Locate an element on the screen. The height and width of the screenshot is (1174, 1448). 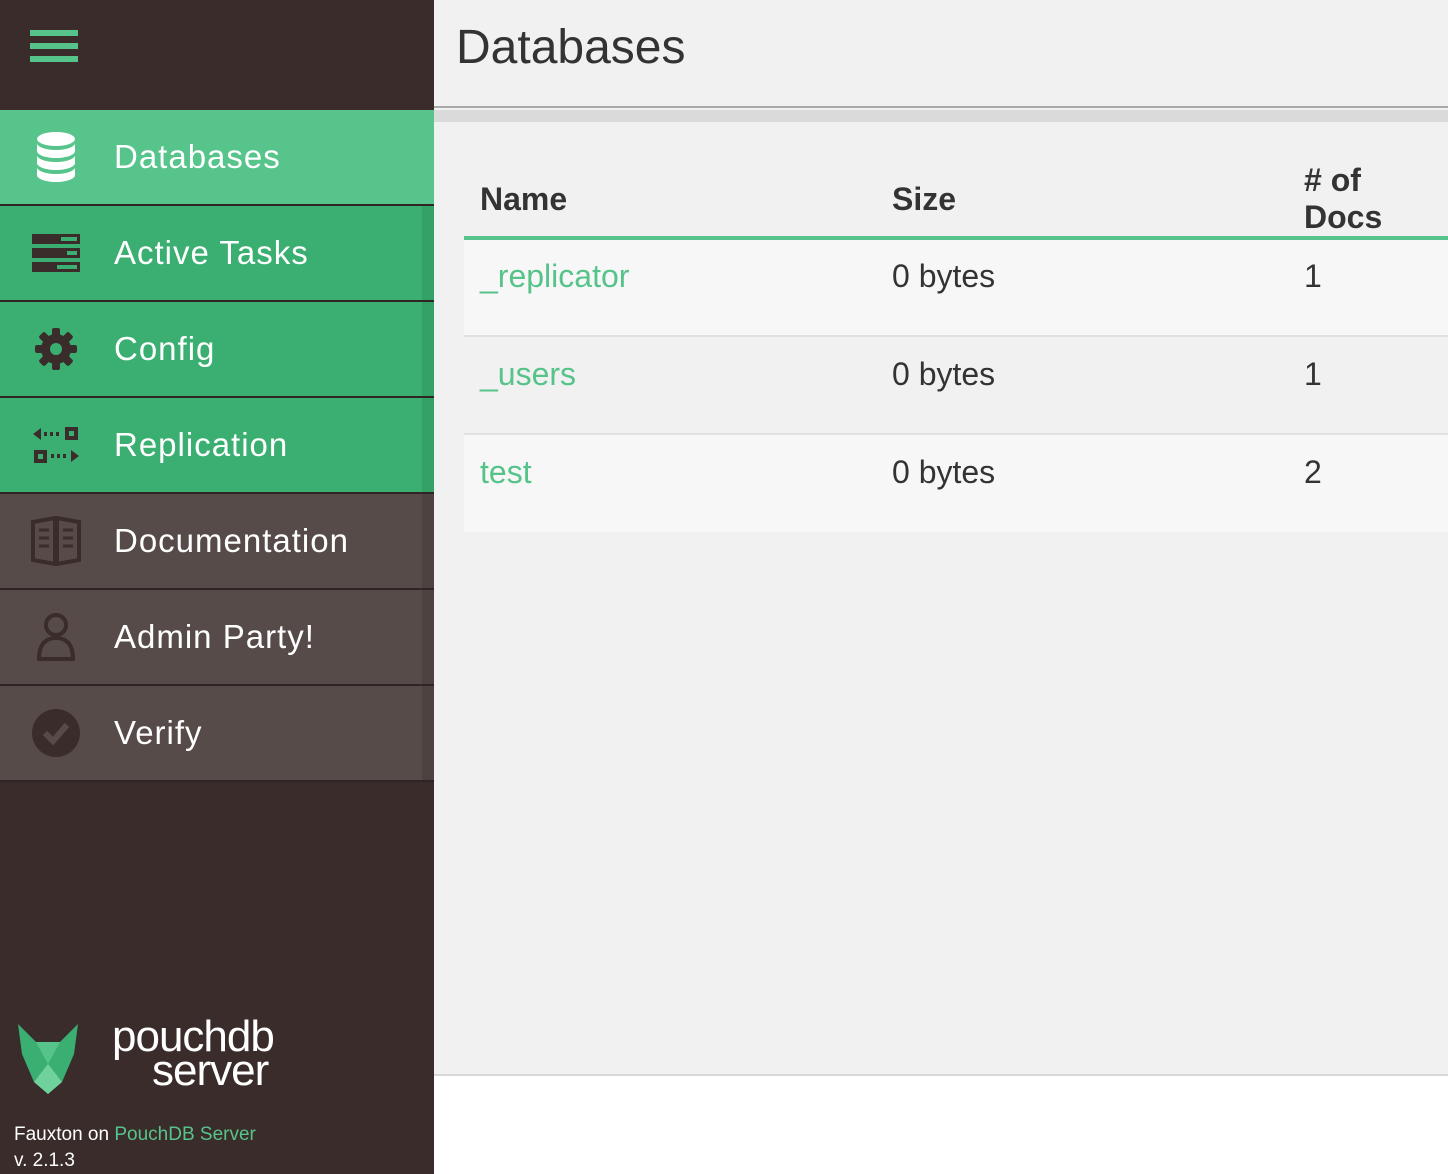
menu-toggle-icon is located at coordinates (54, 46).